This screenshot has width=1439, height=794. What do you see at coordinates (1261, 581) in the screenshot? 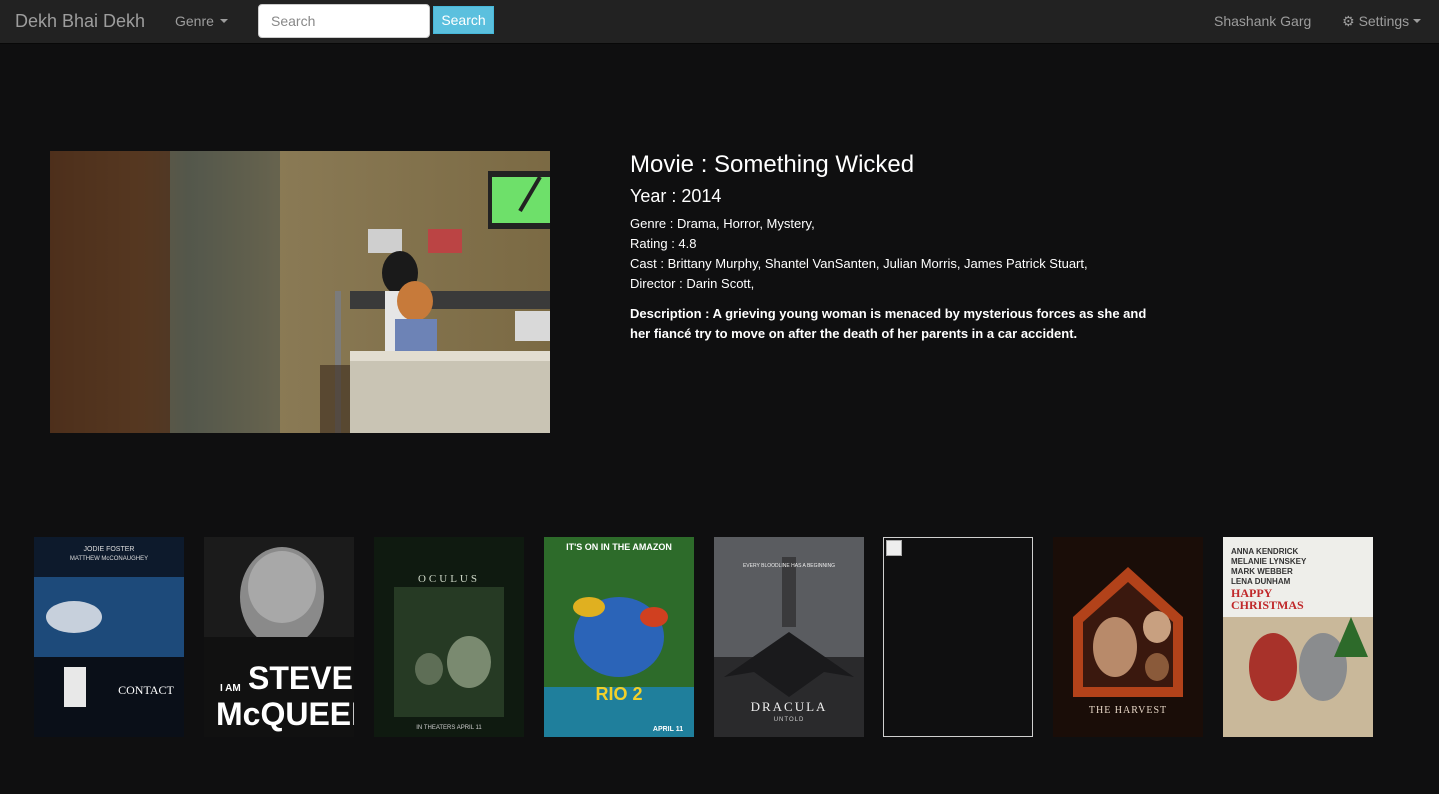
I see `poster-christmas-line4: LENA DUNHAM` at bounding box center [1261, 581].